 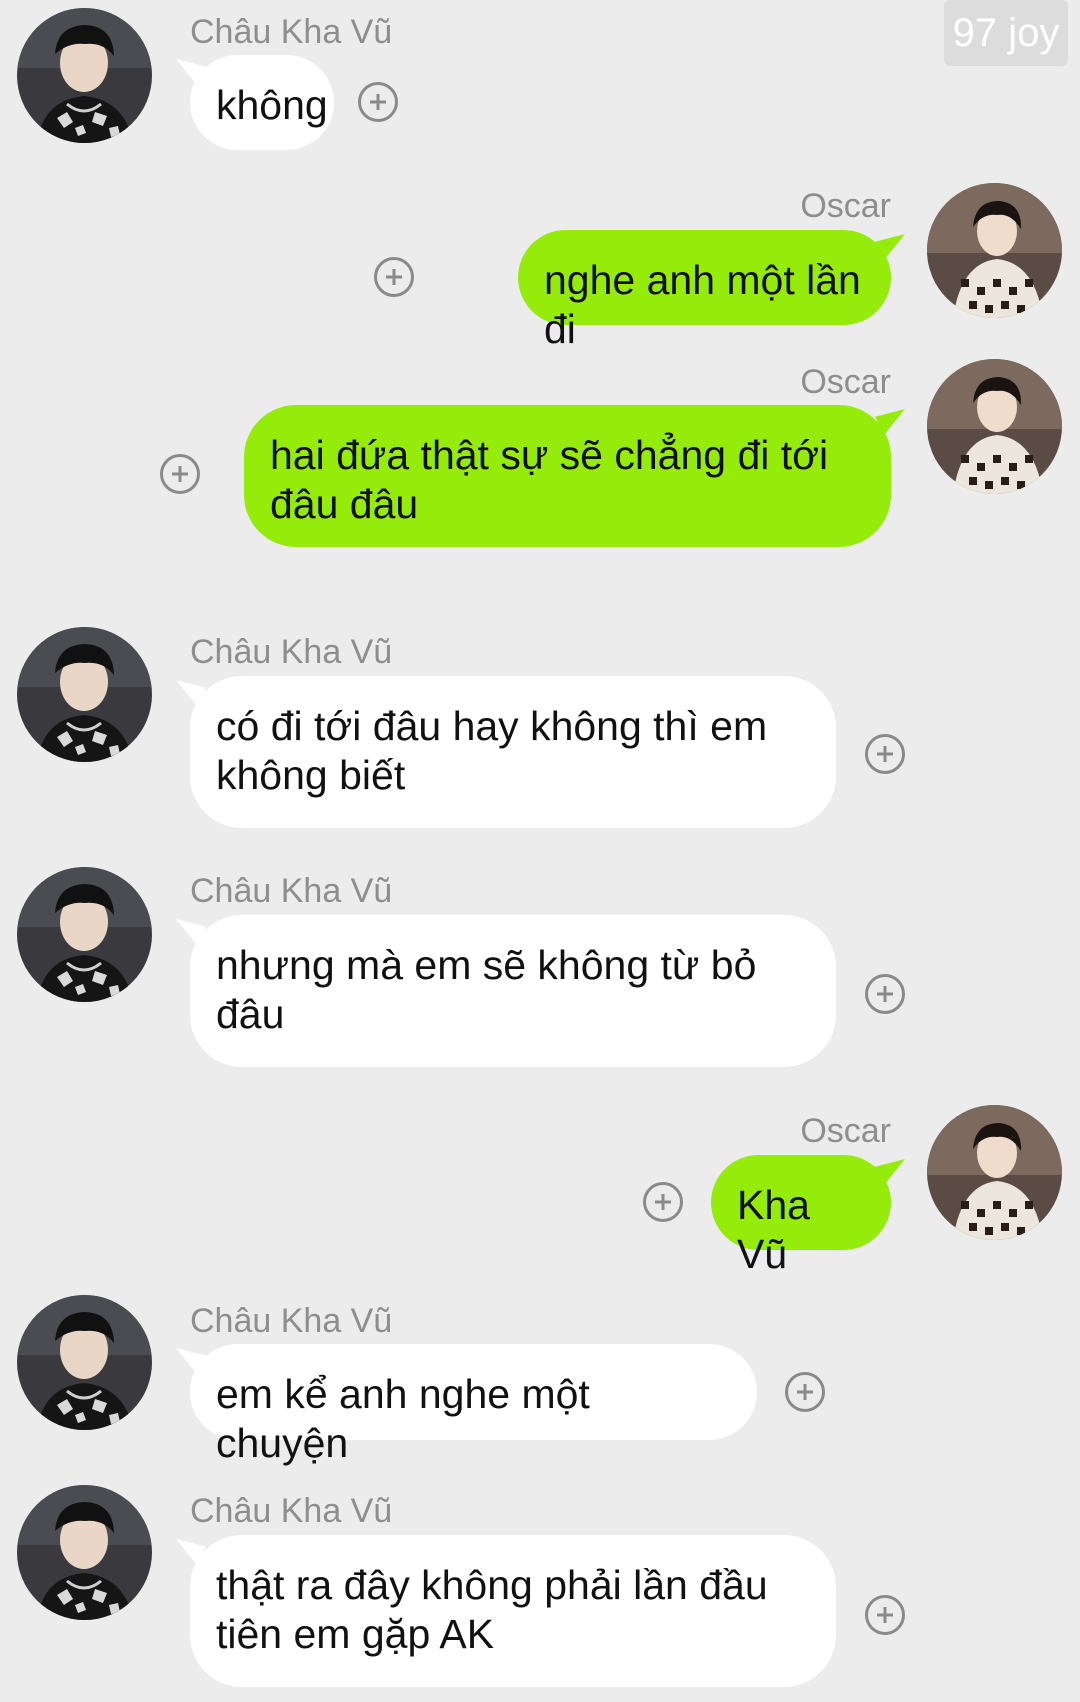 What do you see at coordinates (473, 1405) in the screenshot?
I see `message-bubble: em kể anh nghe một chuyện` at bounding box center [473, 1405].